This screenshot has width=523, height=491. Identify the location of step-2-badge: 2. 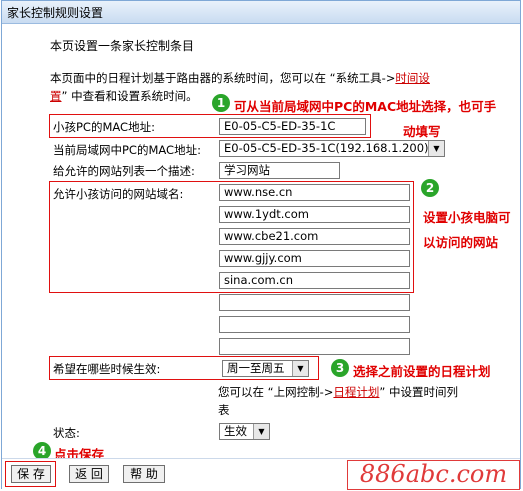
(430, 188).